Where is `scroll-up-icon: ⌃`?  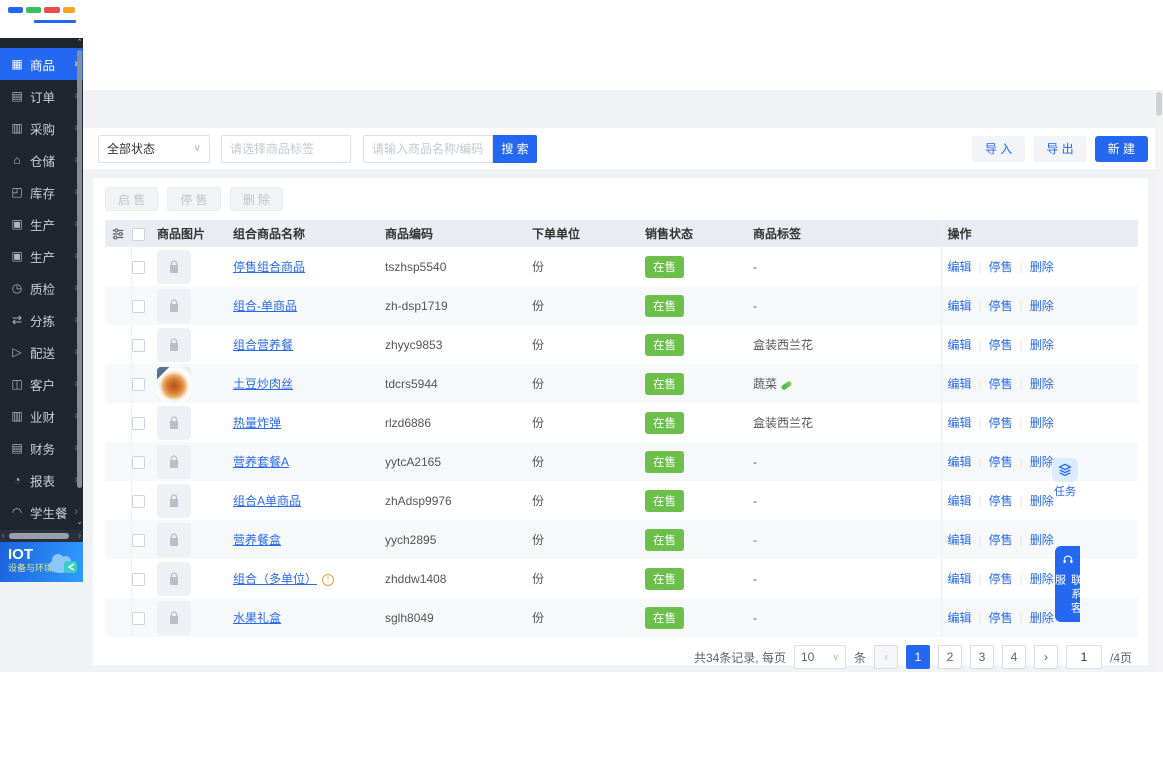 scroll-up-icon: ⌃ is located at coordinates (79, 42).